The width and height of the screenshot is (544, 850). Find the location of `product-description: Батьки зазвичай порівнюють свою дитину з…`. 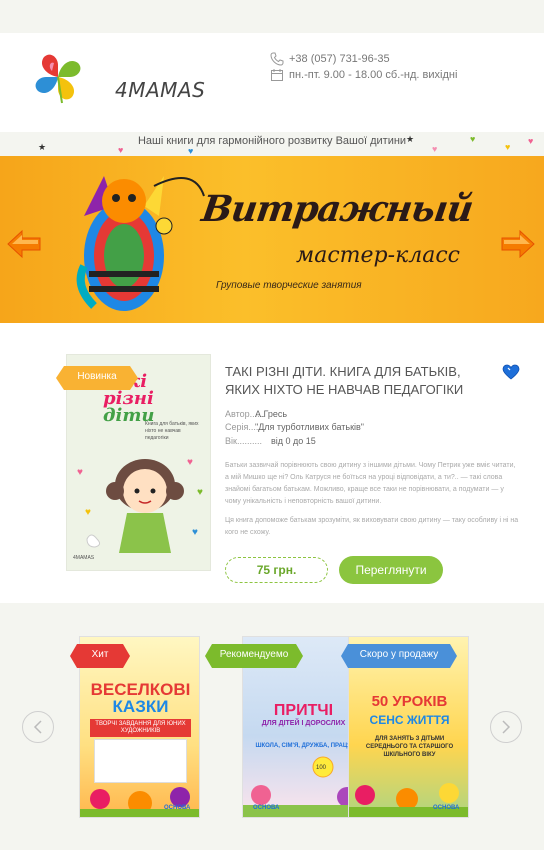

product-description: Батьки зазвичай порівнюють свою дитину з… is located at coordinates (370, 483).